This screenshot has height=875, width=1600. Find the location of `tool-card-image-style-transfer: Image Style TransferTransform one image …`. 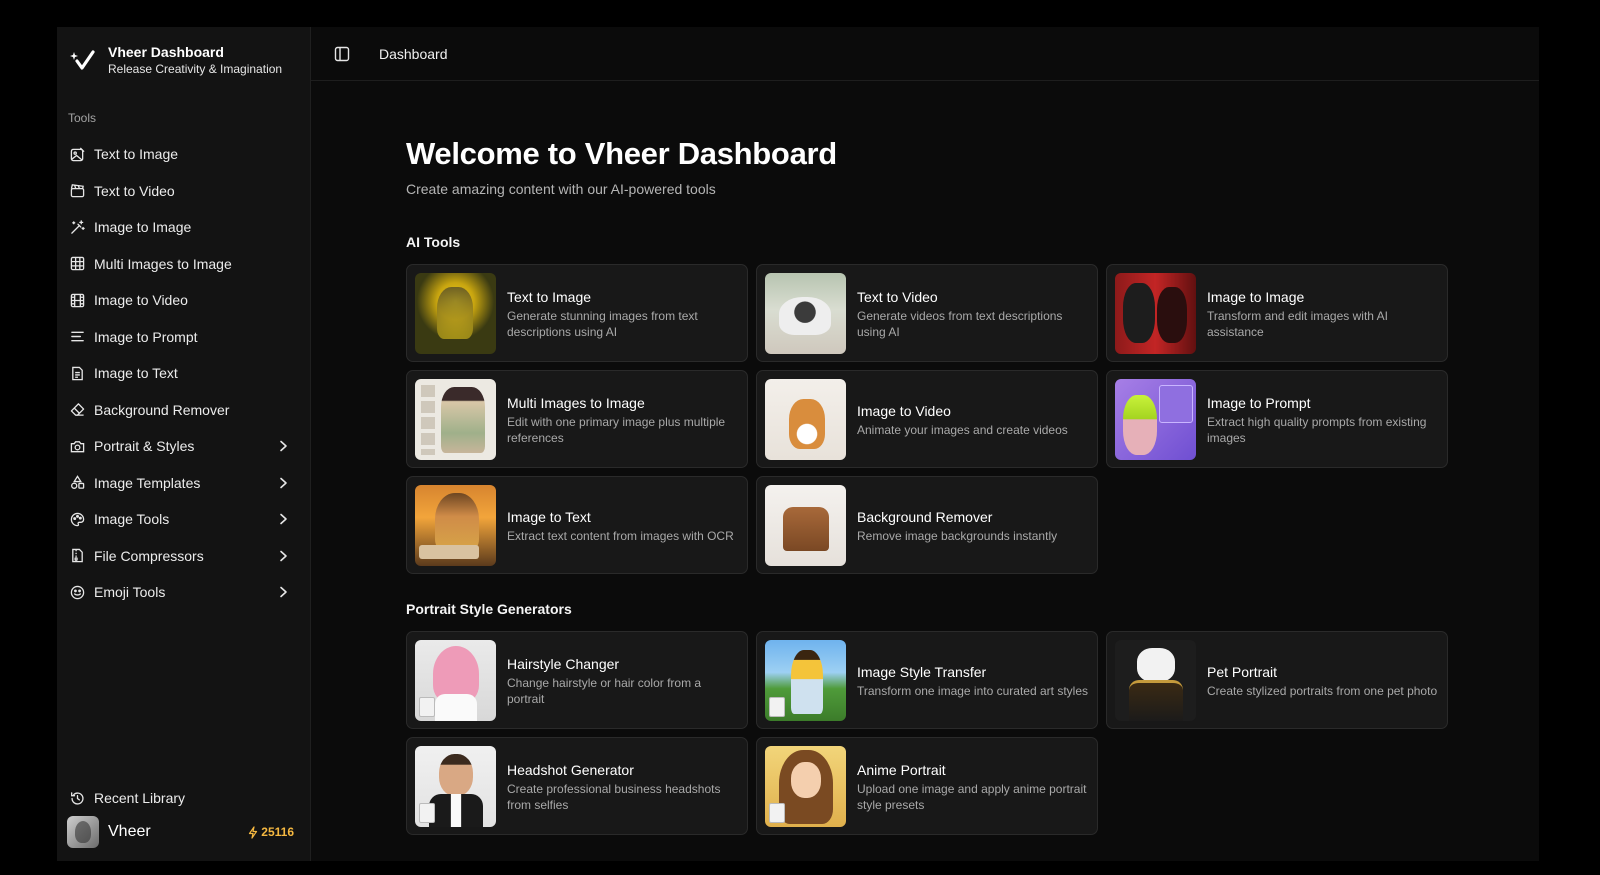

tool-card-image-style-transfer: Image Style TransferTransform one image … is located at coordinates (927, 680).